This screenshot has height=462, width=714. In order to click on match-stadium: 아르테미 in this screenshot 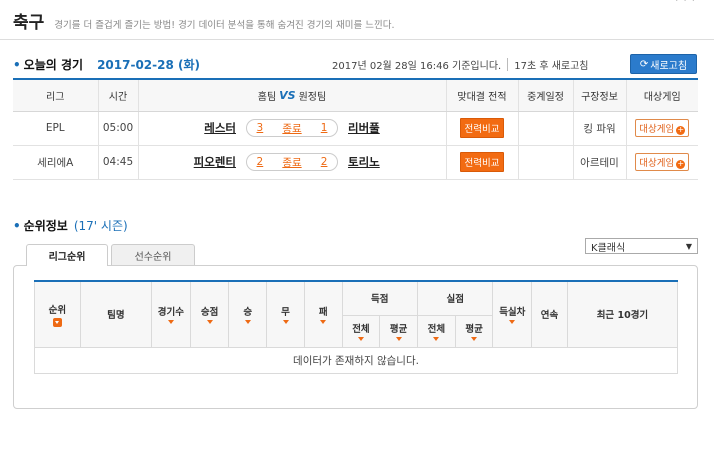, I will do `click(599, 162)`.